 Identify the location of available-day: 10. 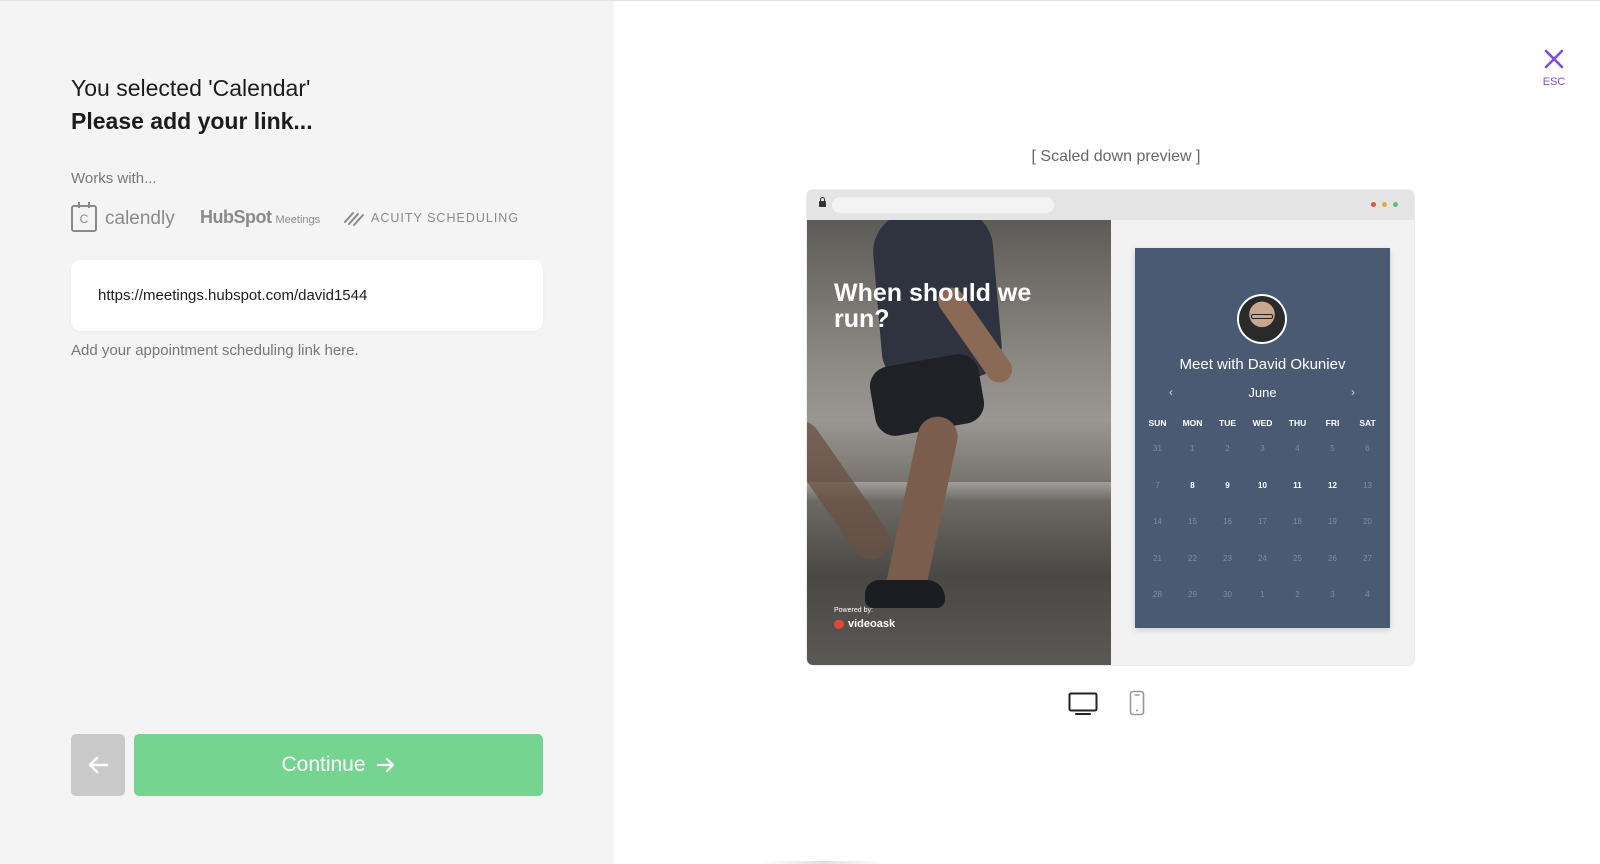
(1262, 499).